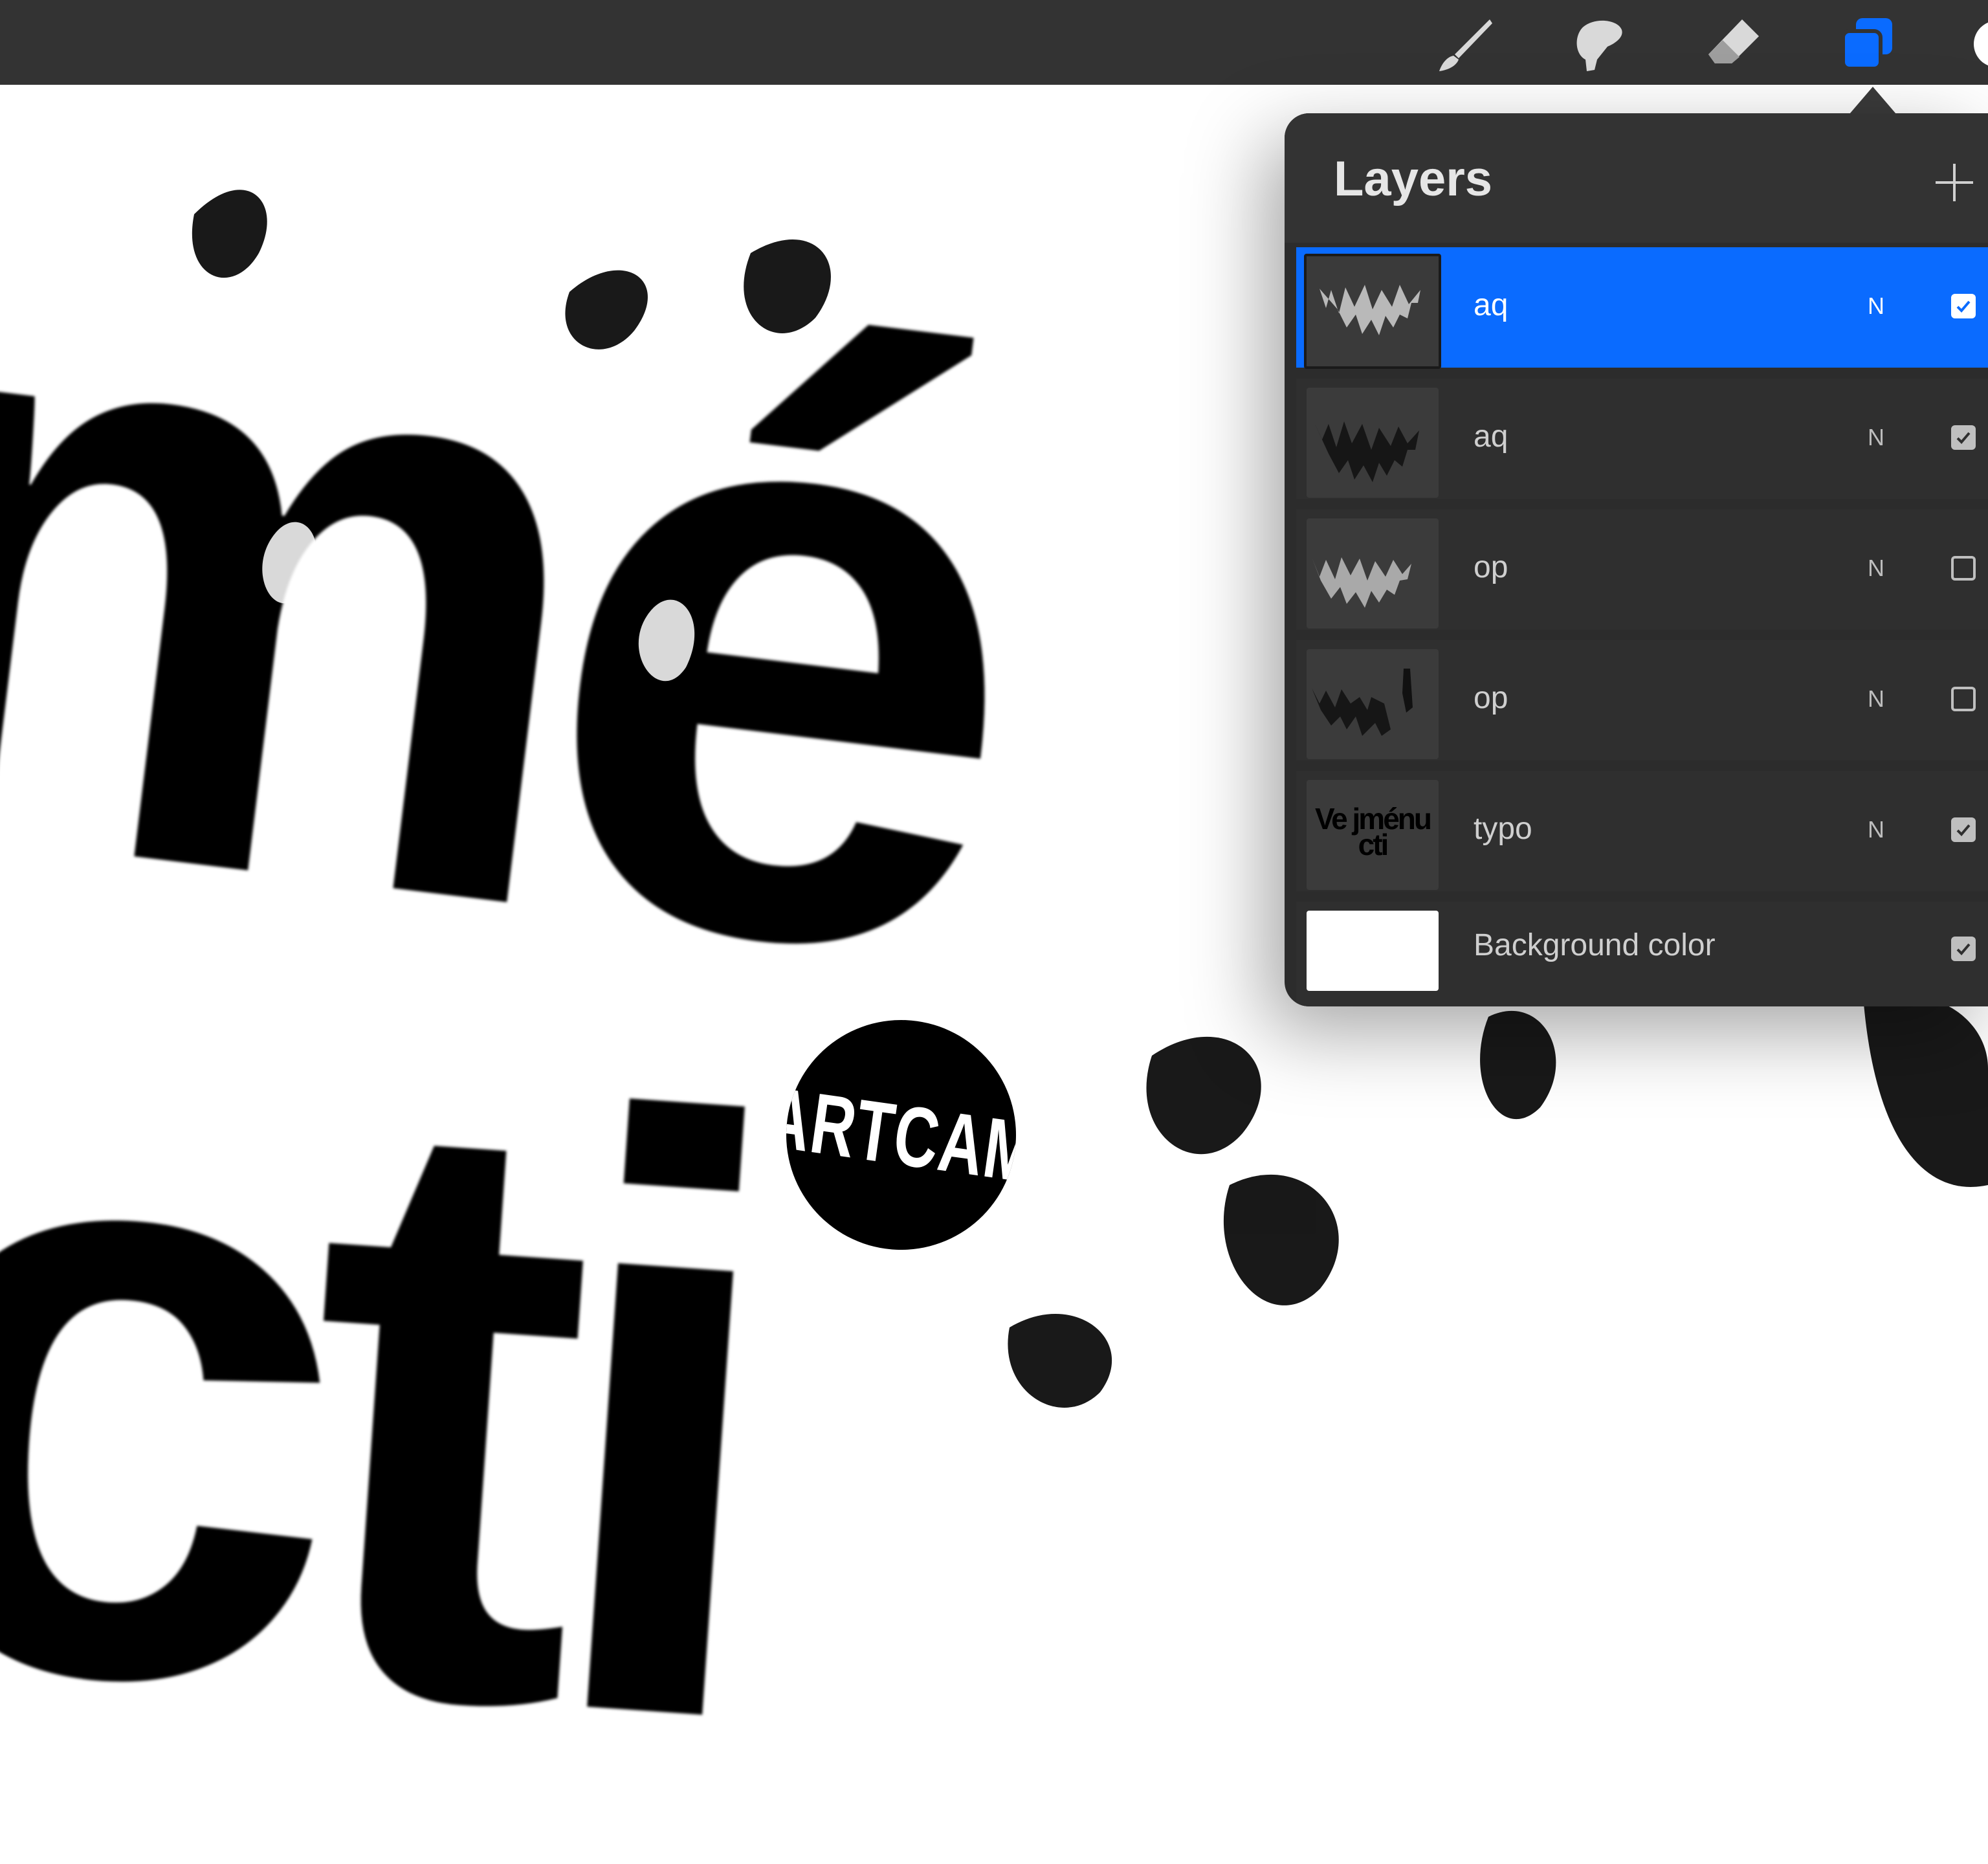 This screenshot has height=1864, width=1988. Describe the element at coordinates (1642, 831) in the screenshot. I see `layer-row: Ve jménu cti typo N` at that location.